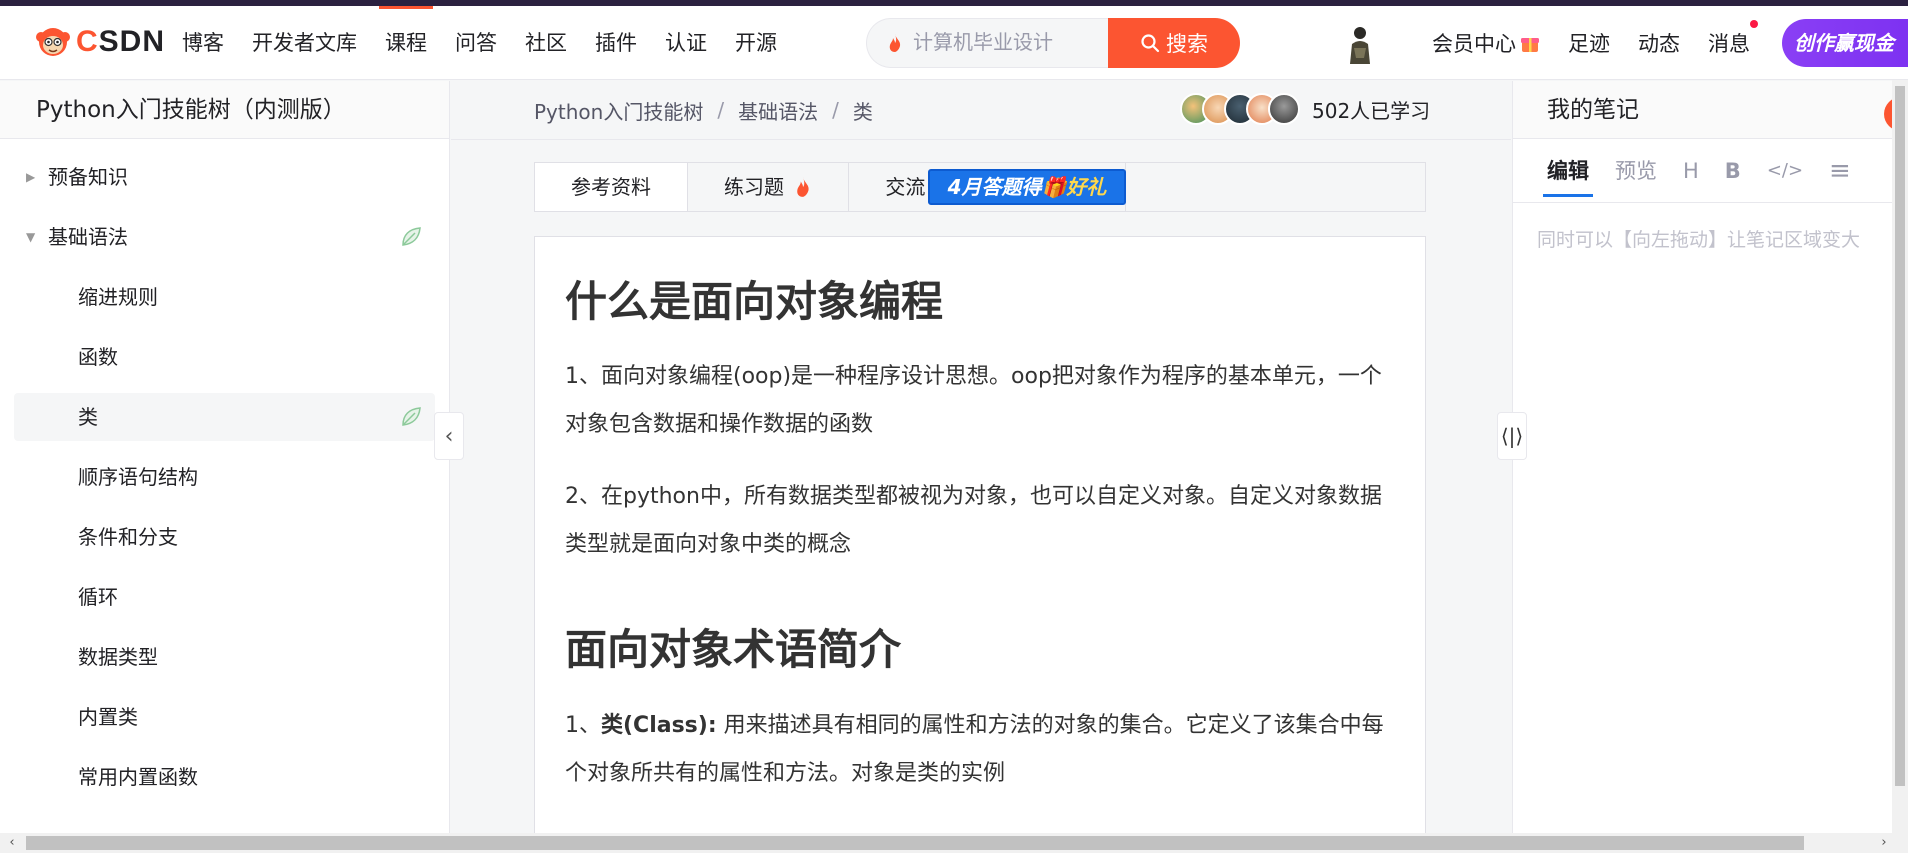 The image size is (1908, 853). Describe the element at coordinates (1593, 110) in the screenshot. I see `notes-title-label: 我的笔记` at that location.